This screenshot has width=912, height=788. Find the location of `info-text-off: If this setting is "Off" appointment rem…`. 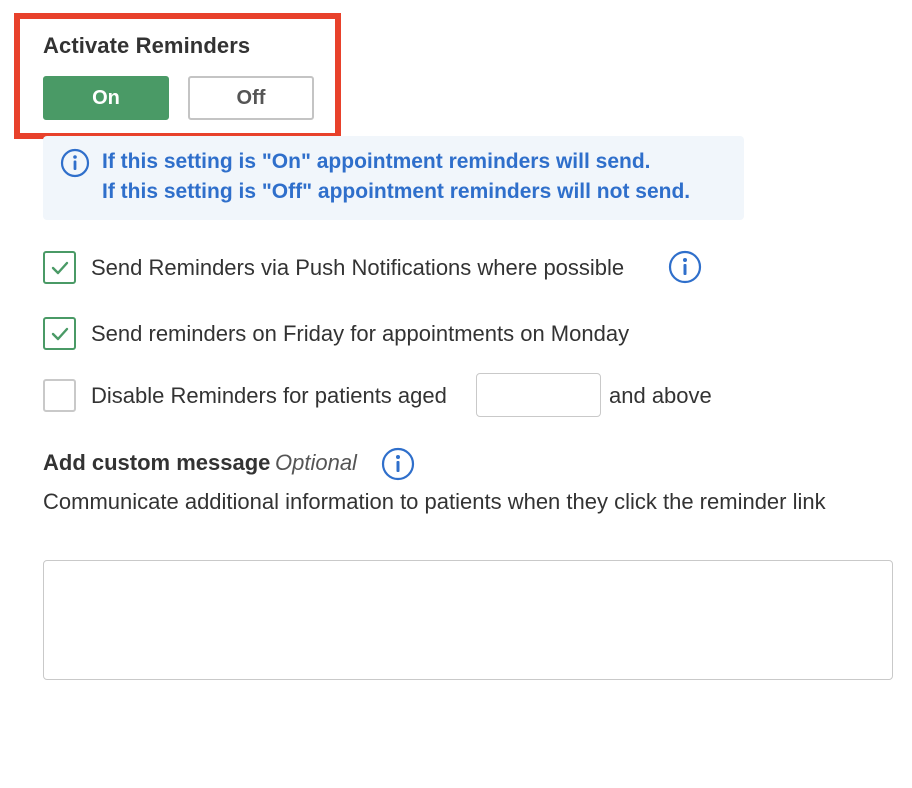

info-text-off: If this setting is "Off" appointment rem… is located at coordinates (396, 191).